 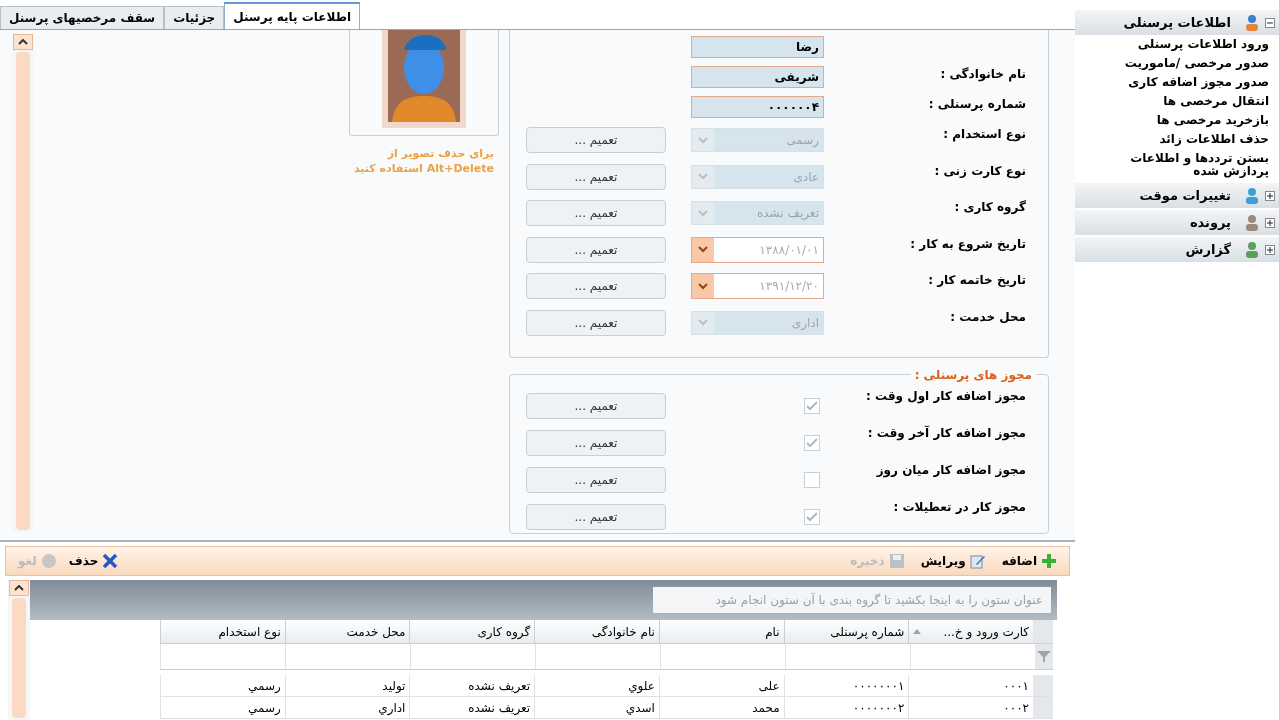 I want to click on tab: جزئیات, so click(x=194, y=17).